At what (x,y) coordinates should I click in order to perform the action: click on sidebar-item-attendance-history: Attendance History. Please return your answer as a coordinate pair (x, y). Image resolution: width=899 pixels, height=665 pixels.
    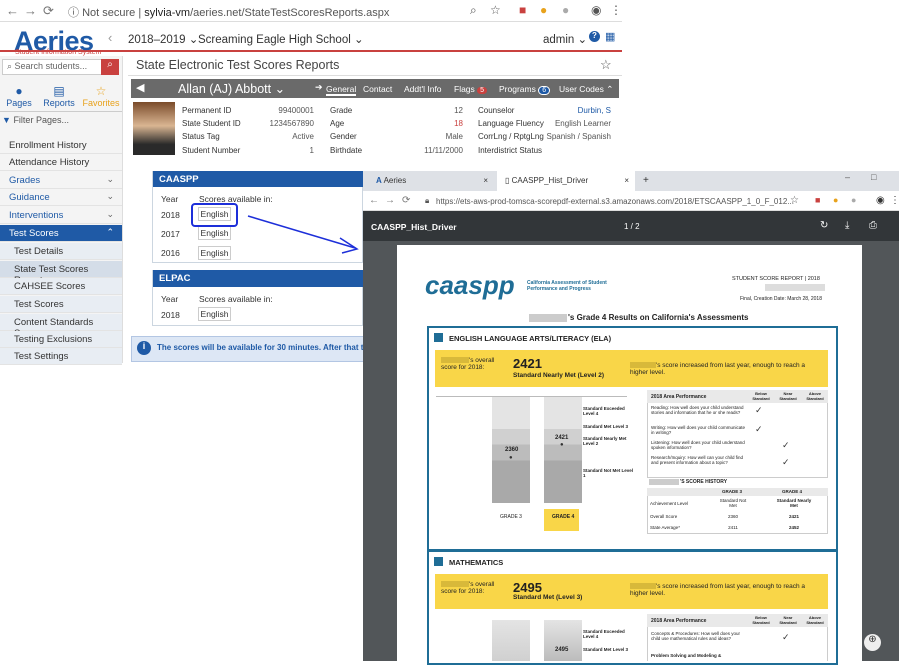
    Looking at the image, I should click on (61, 162).